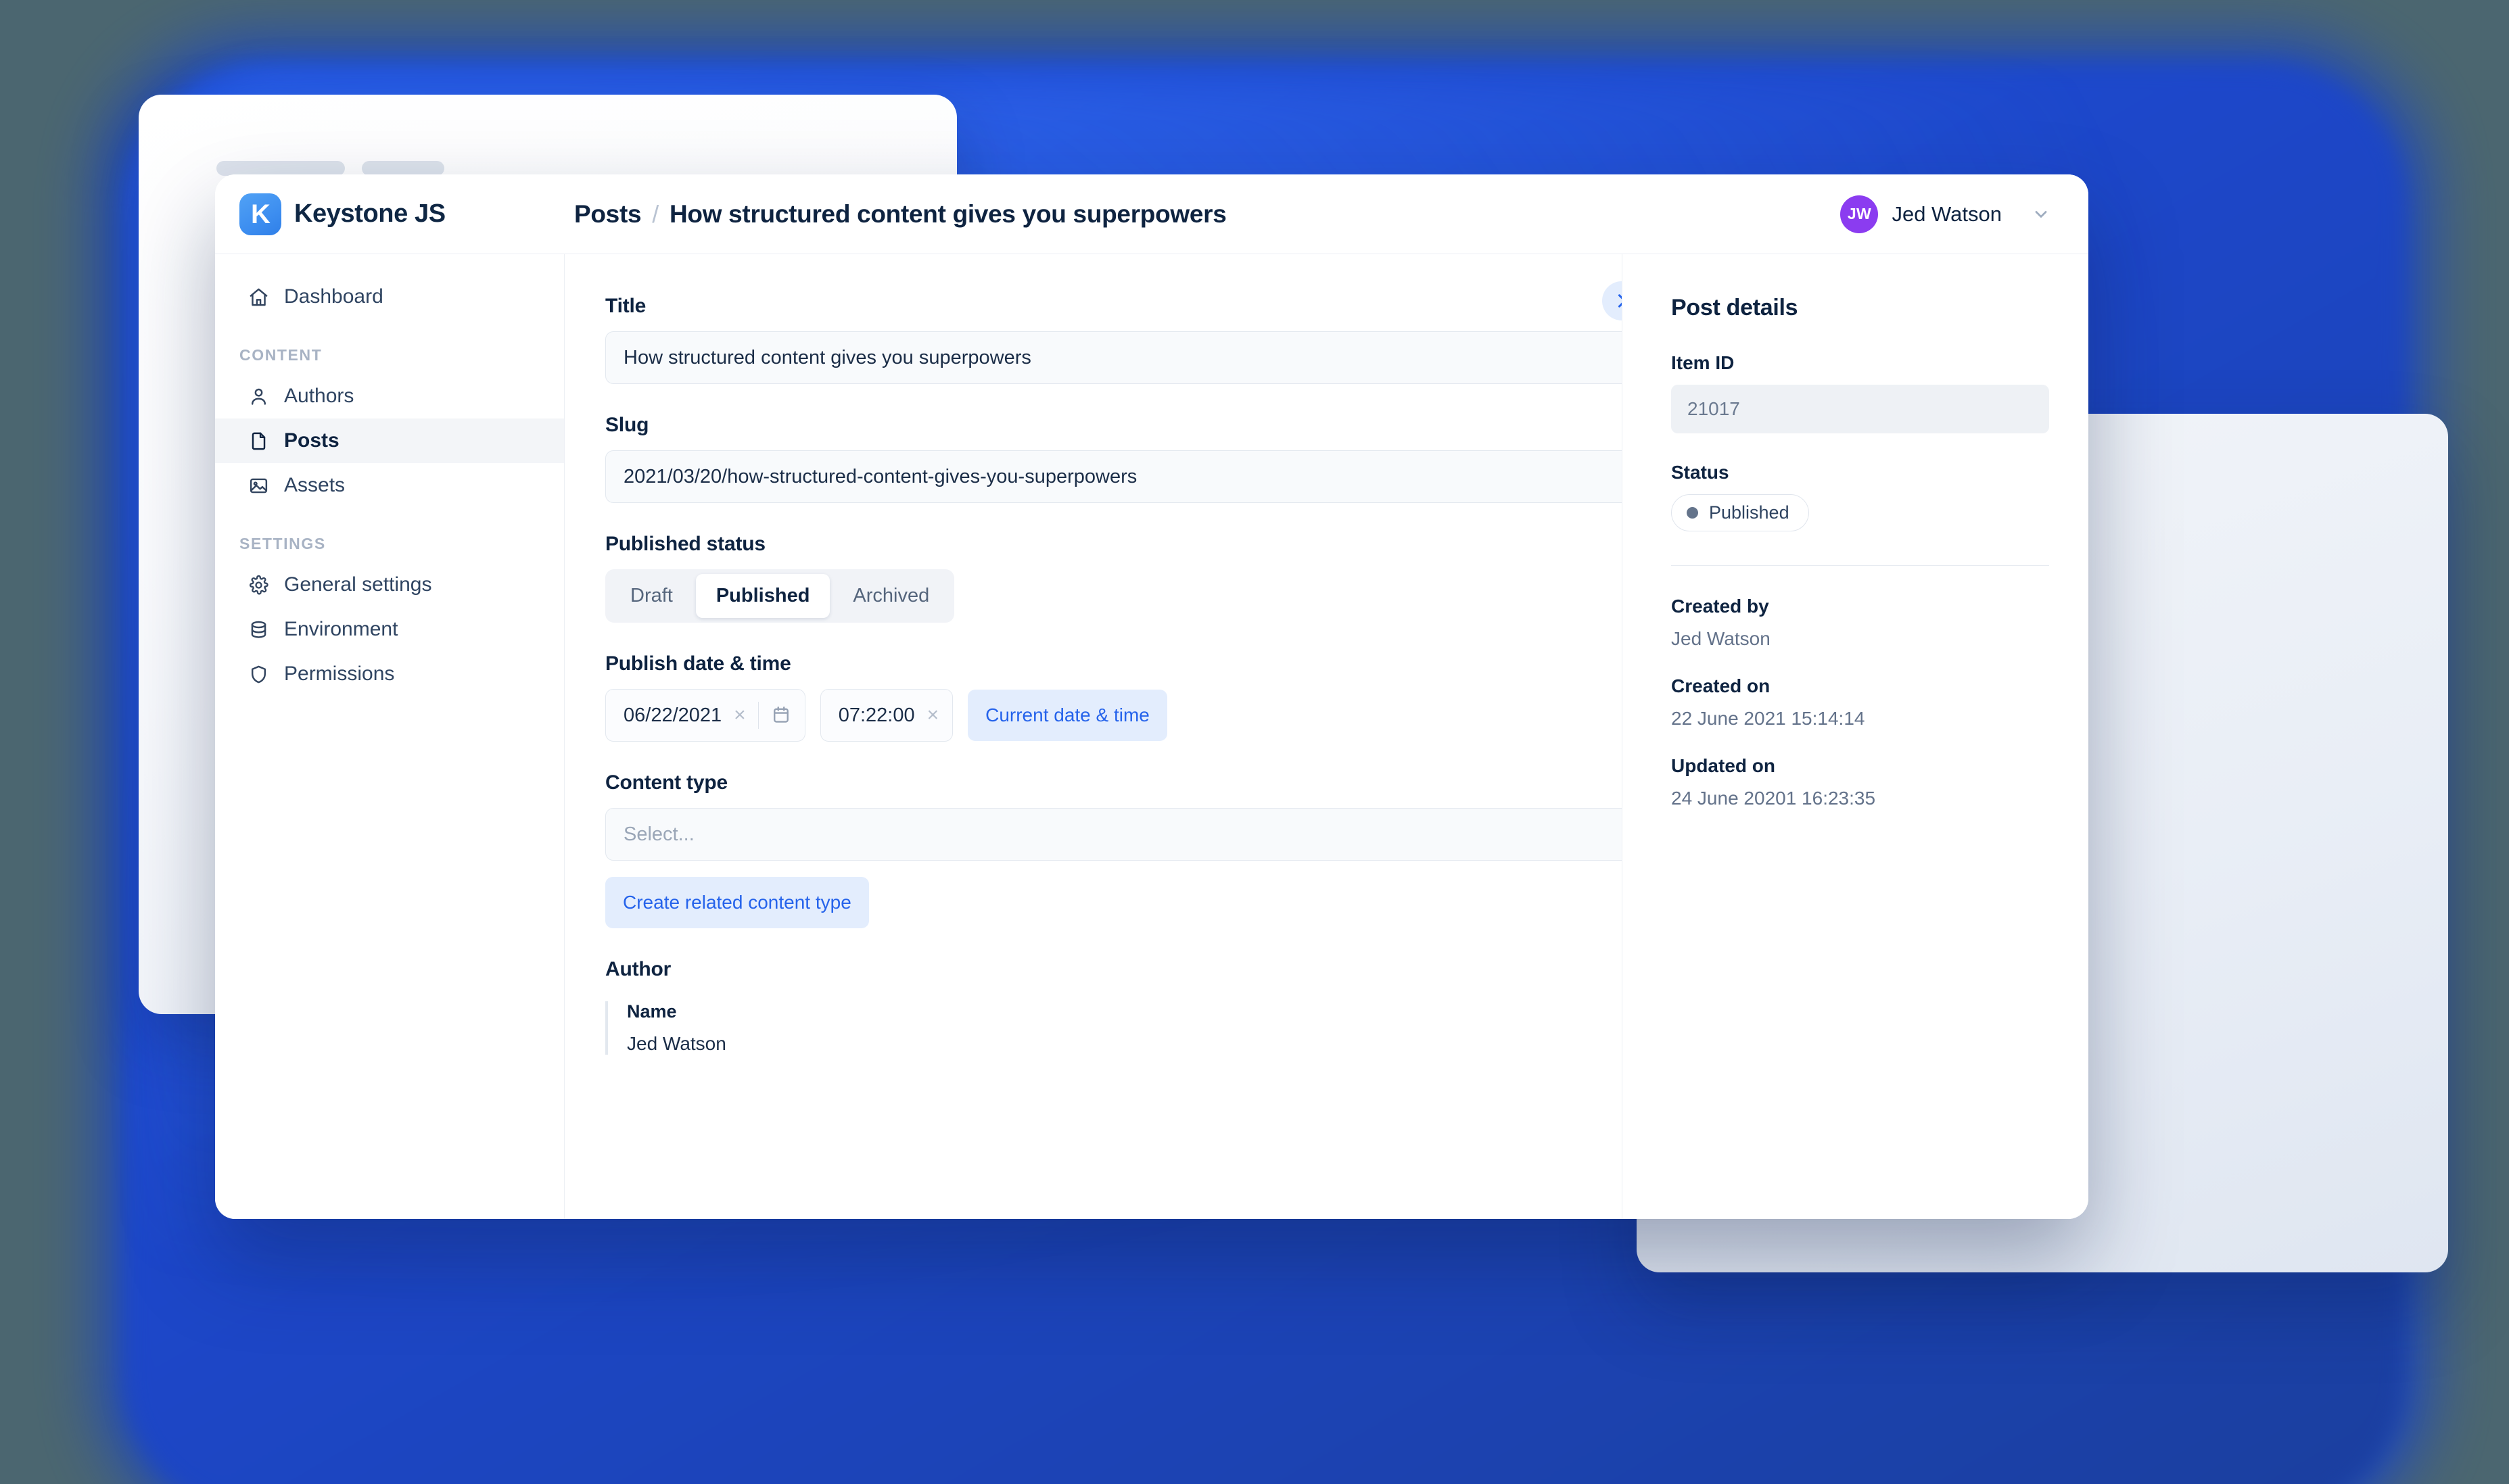  Describe the element at coordinates (676, 1043) in the screenshot. I see `author-name-value: Jed Watson` at that location.